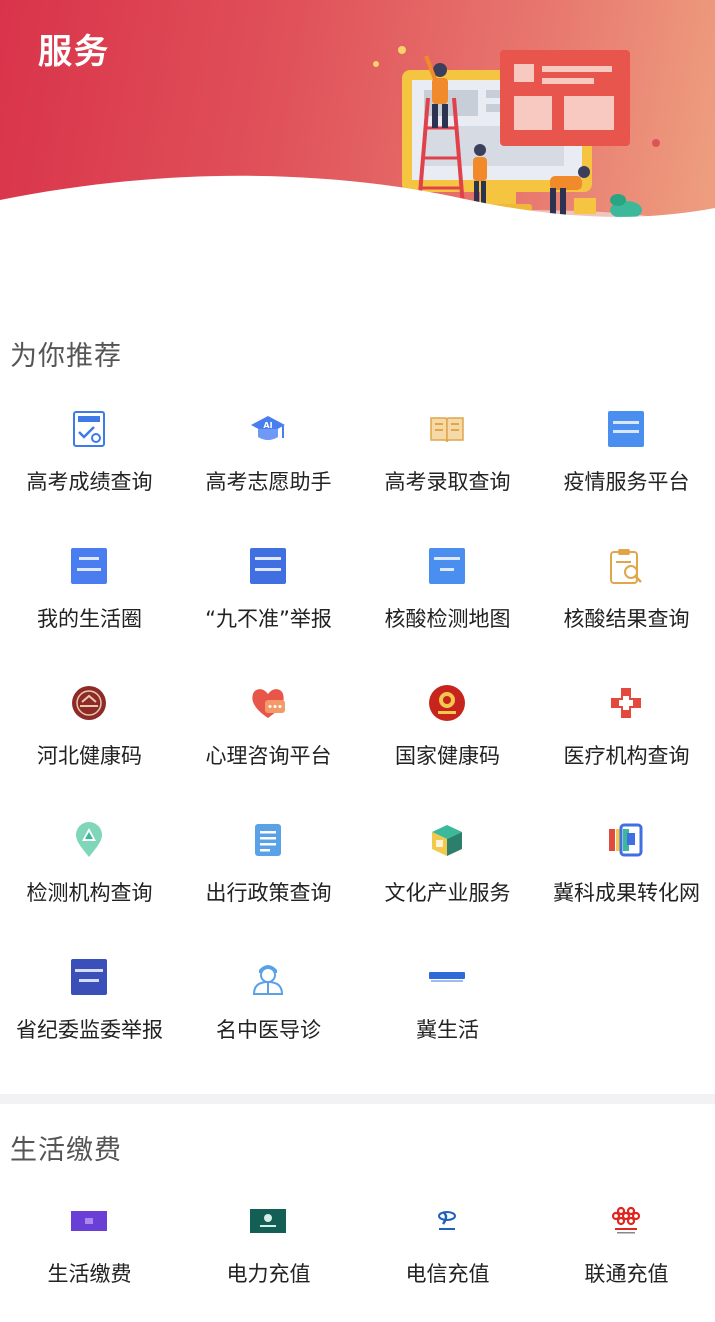 The image size is (715, 1322). What do you see at coordinates (89, 566) in the screenshot?
I see `life-circle-icon` at bounding box center [89, 566].